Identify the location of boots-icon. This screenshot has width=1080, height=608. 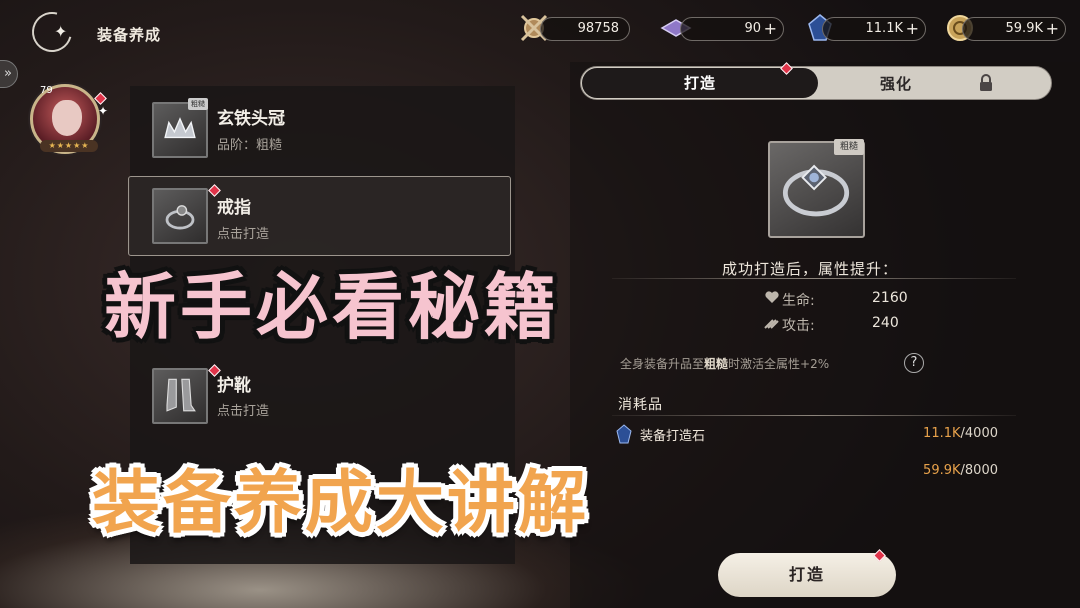
(181, 395).